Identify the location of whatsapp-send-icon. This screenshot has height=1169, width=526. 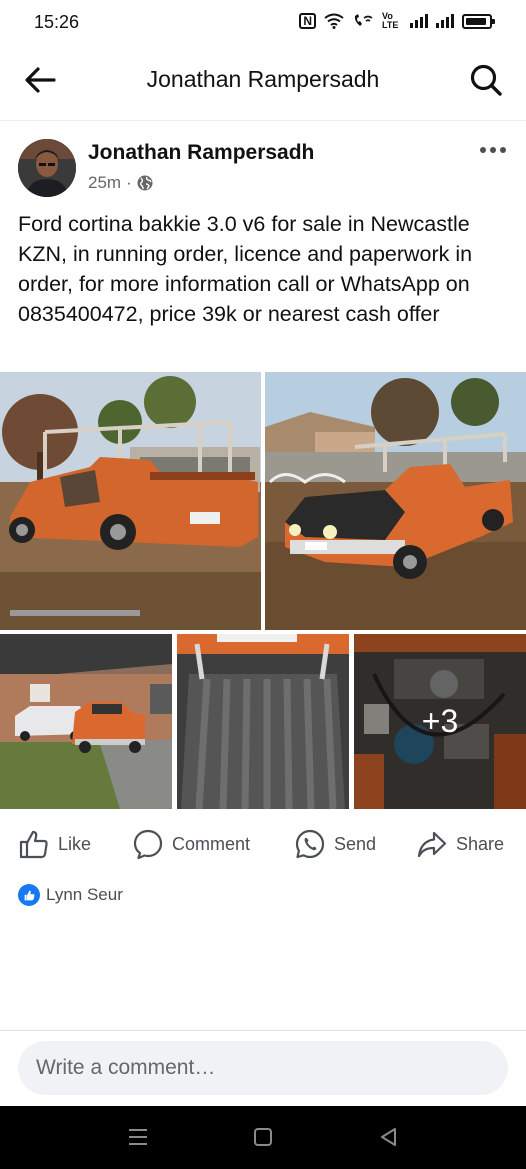
(310, 844).